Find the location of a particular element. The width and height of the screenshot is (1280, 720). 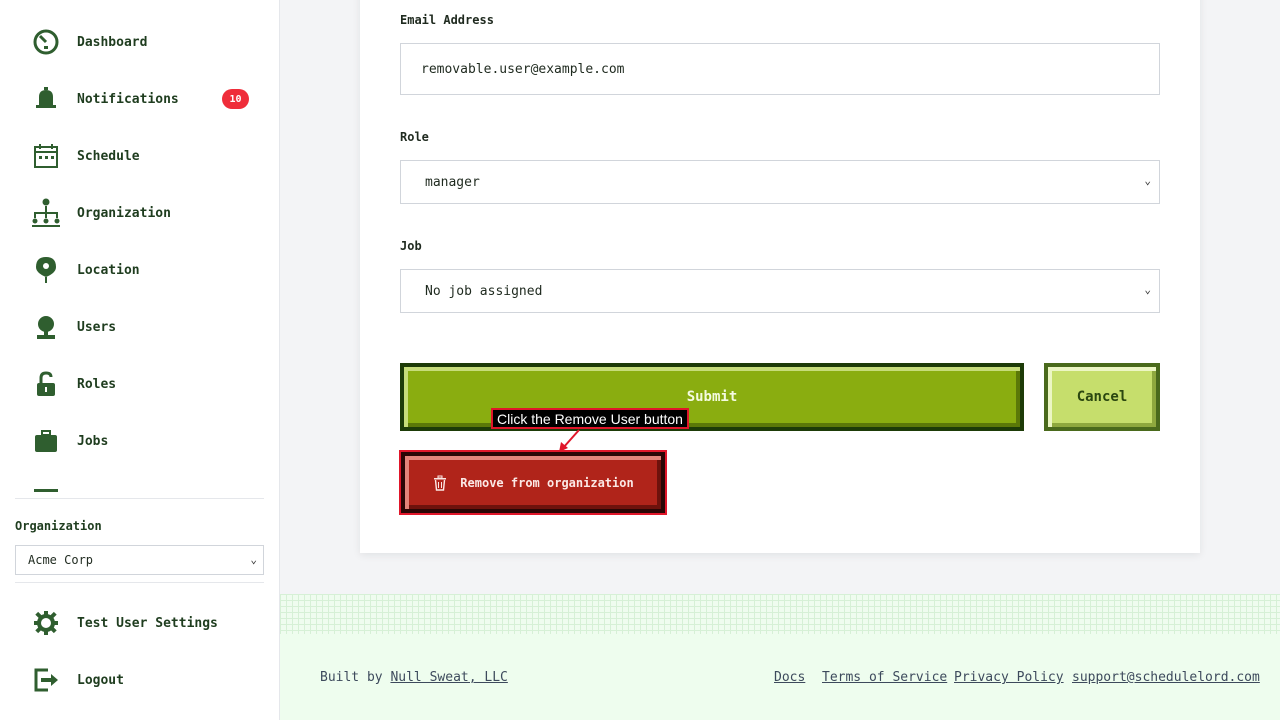

gear-icon is located at coordinates (46, 623).